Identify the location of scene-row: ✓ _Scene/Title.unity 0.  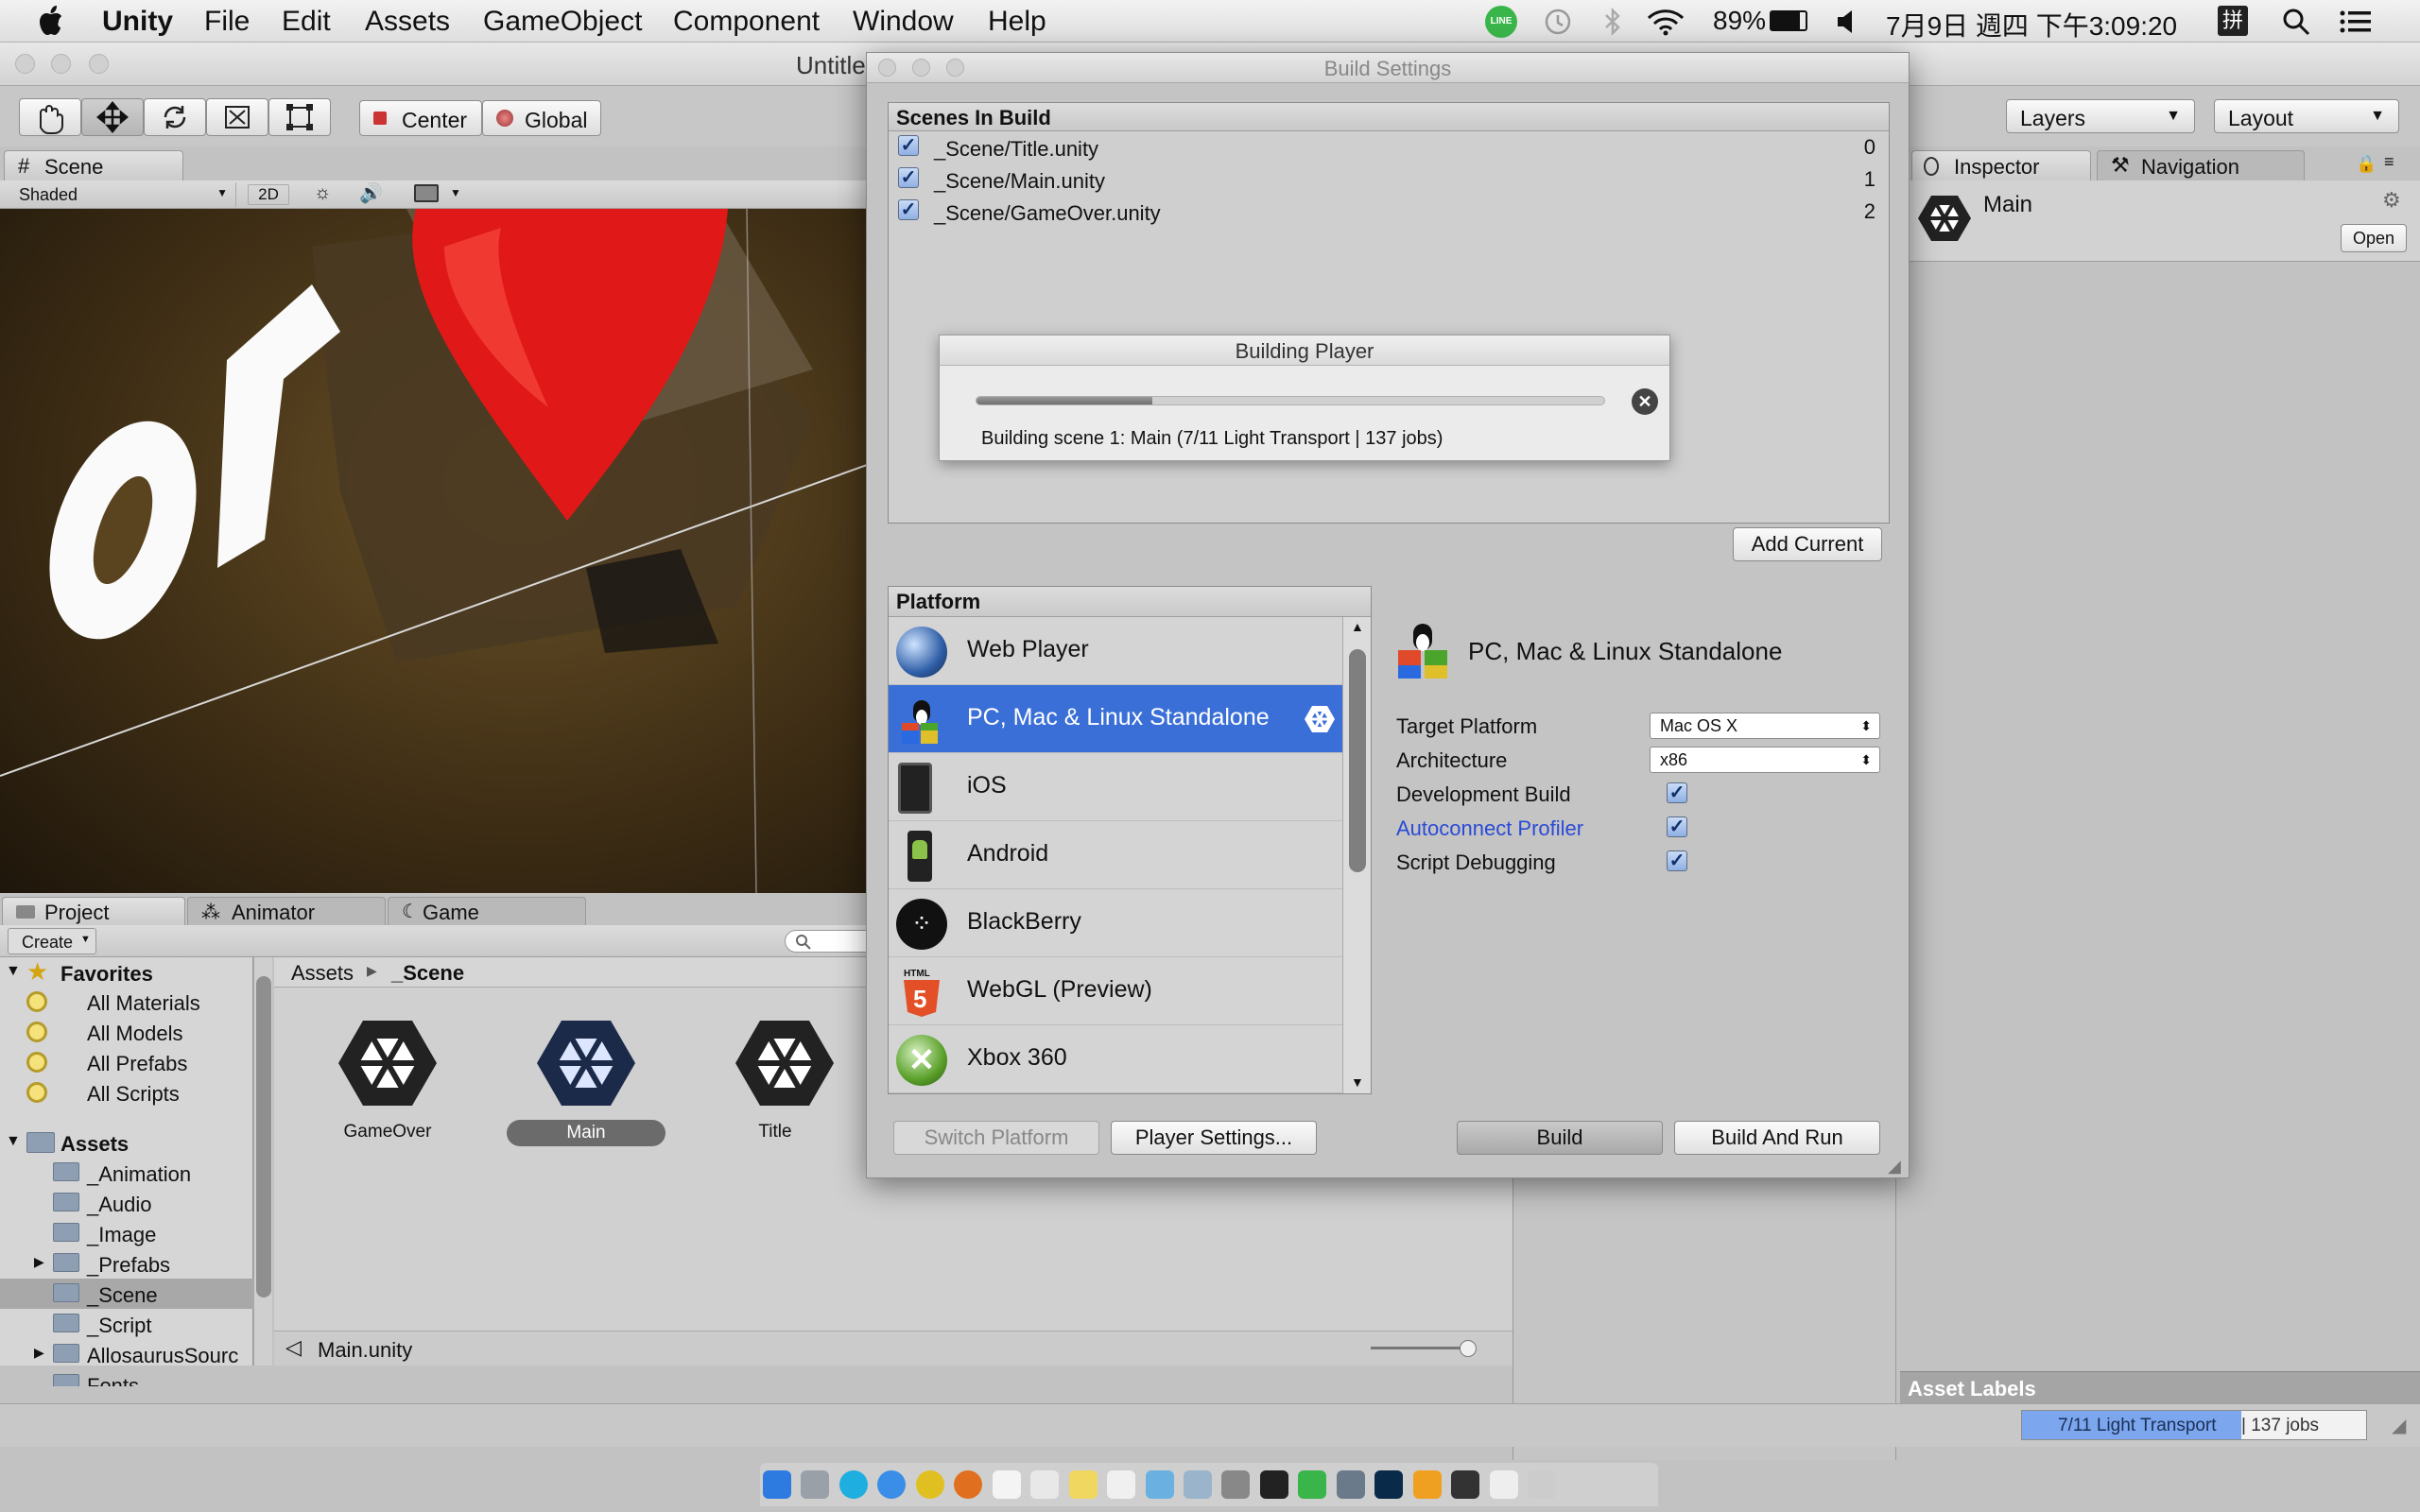
(1389, 147).